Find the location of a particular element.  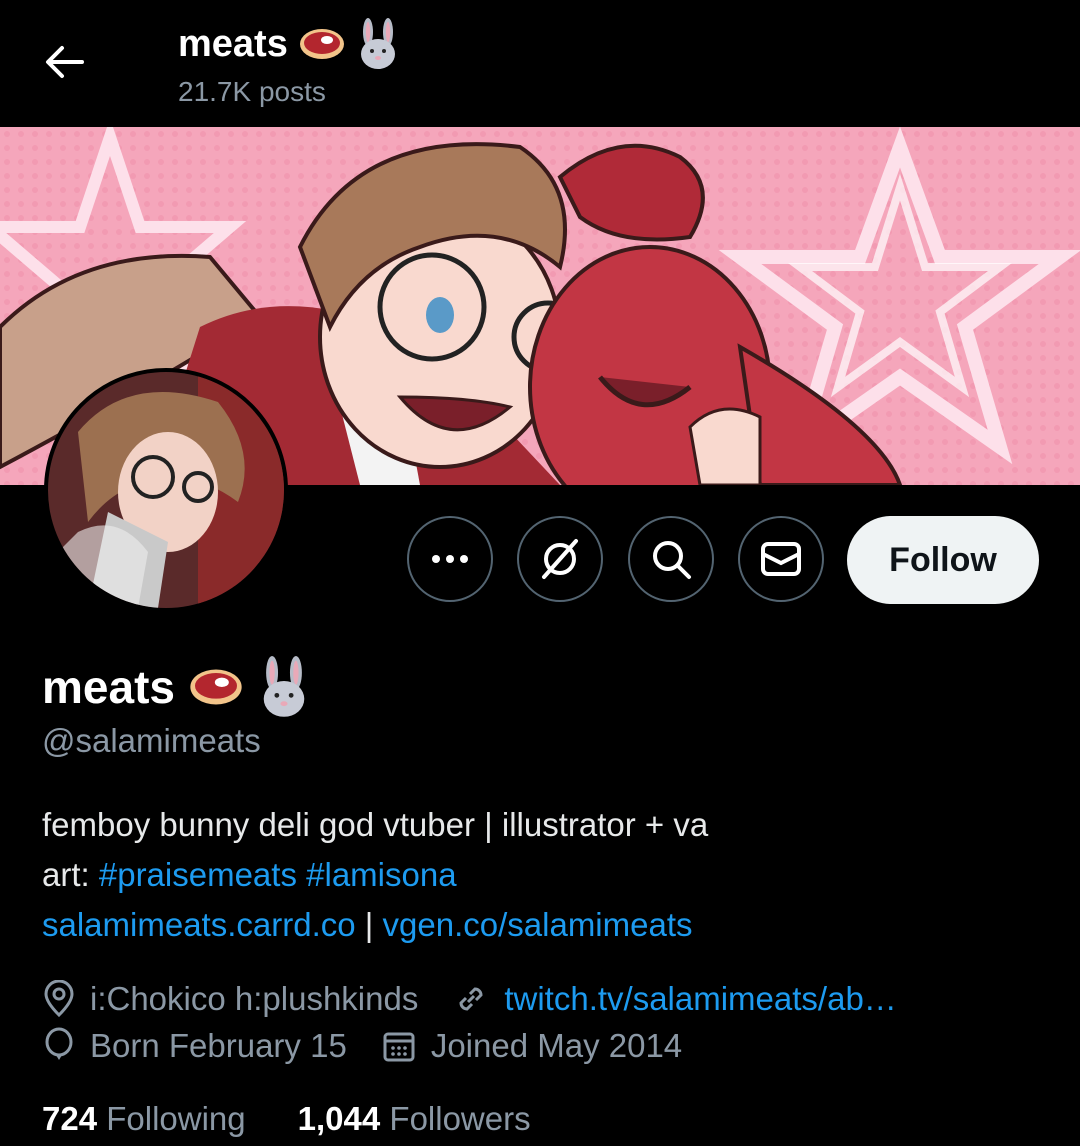

grok-icon is located at coordinates (560, 559).